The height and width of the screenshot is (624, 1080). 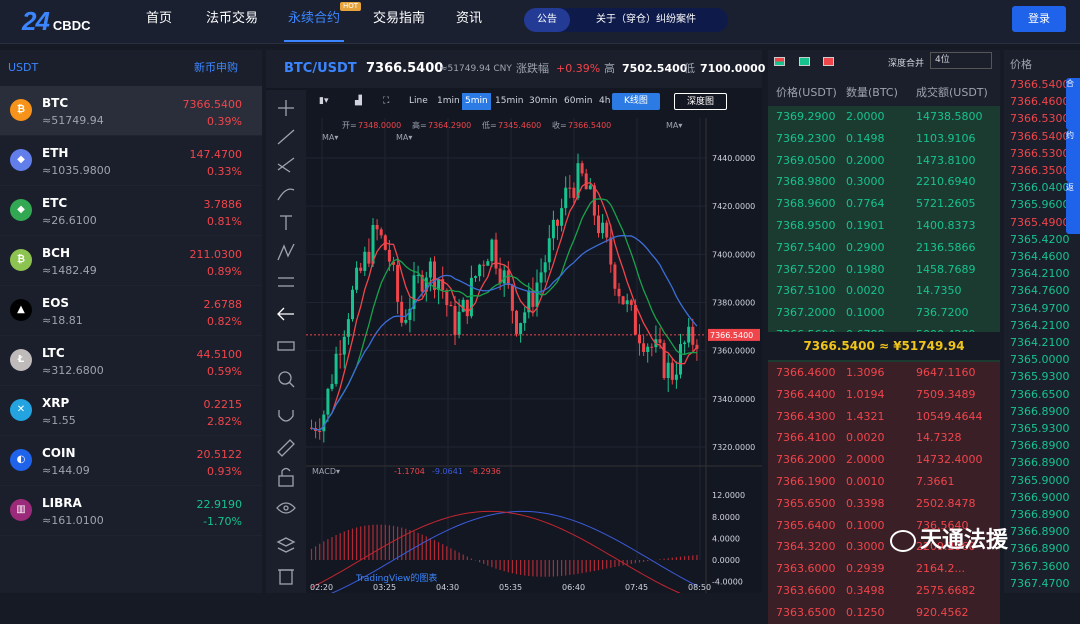 What do you see at coordinates (578, 101) in the screenshot?
I see `interval-60min: 60min` at bounding box center [578, 101].